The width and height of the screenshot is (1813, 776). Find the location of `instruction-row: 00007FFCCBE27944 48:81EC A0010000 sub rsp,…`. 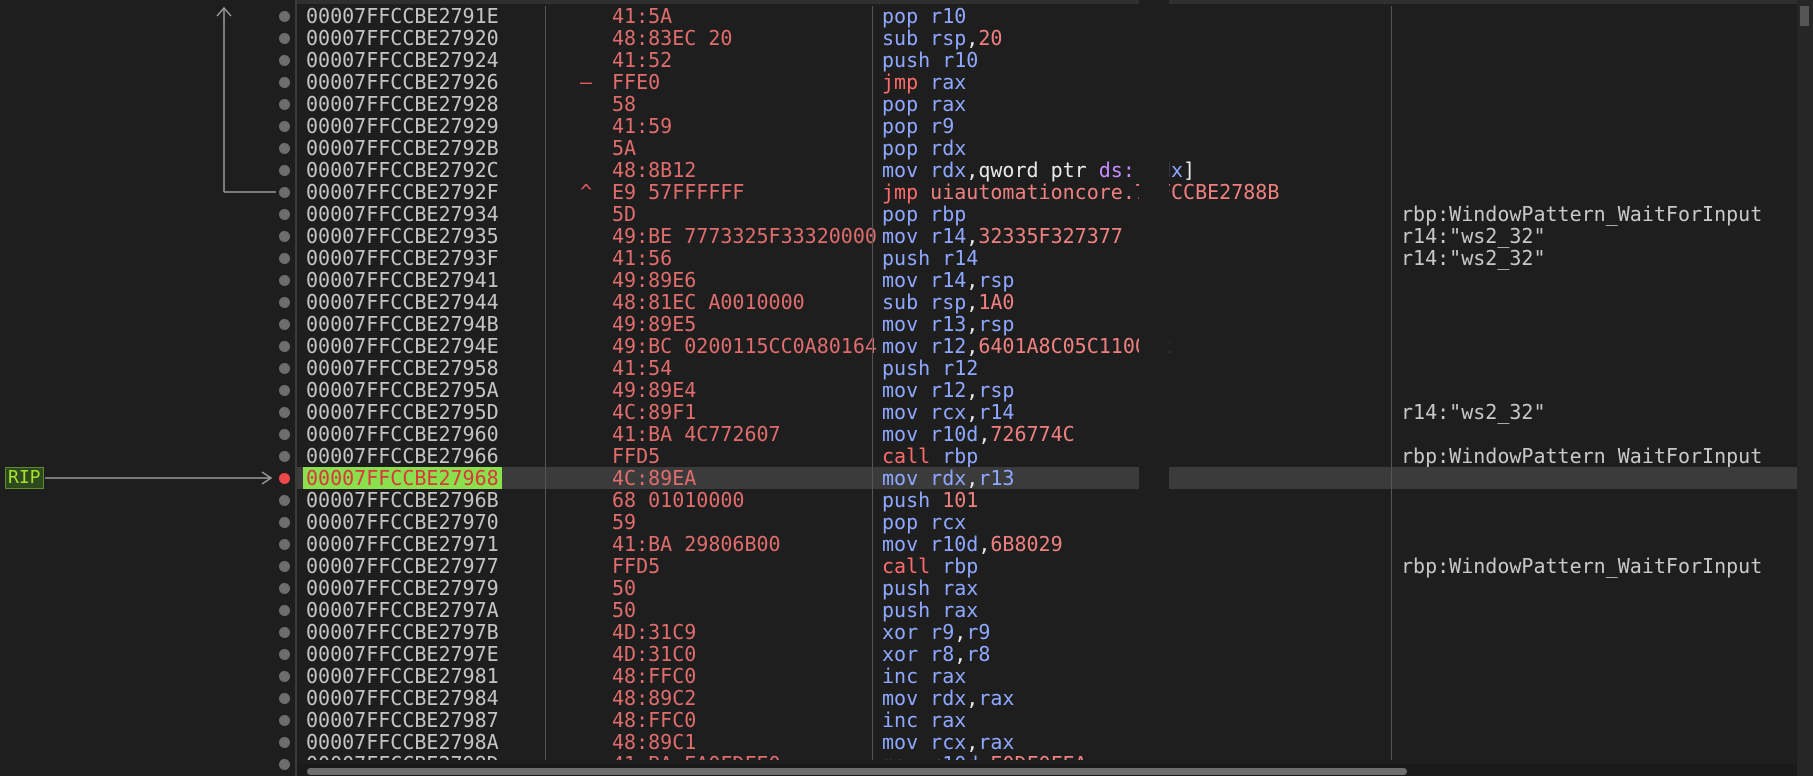

instruction-row: 00007FFCCBE27944 48:81EC A0010000 sub rsp,… is located at coordinates (1047, 302).